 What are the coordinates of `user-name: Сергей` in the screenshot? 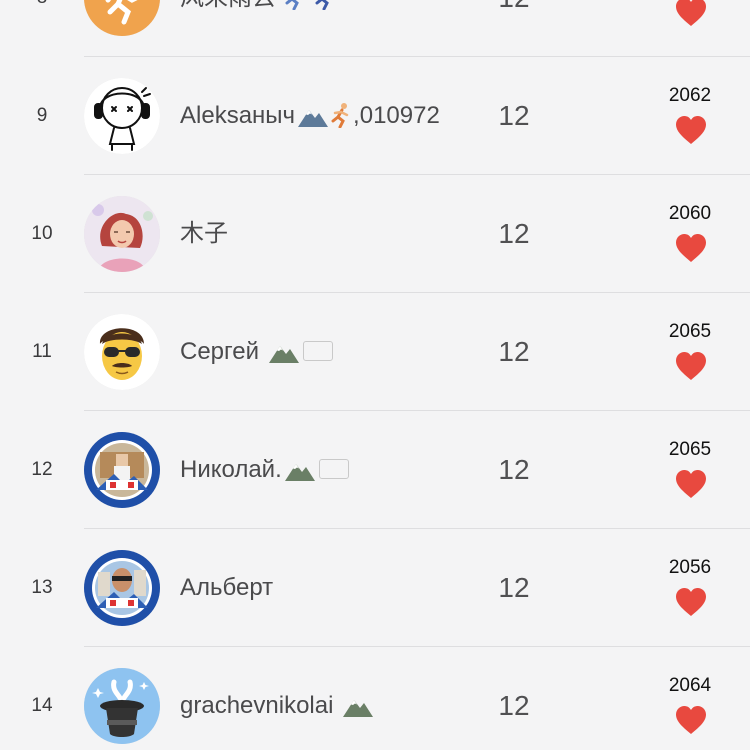 It's located at (256, 352).